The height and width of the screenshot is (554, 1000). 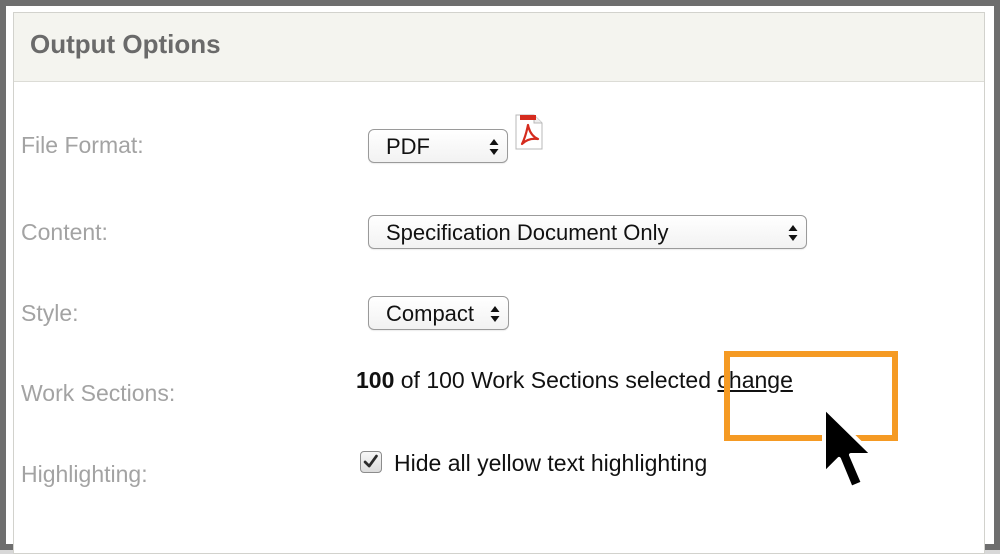 I want to click on style-label: Style:, so click(x=50, y=313).